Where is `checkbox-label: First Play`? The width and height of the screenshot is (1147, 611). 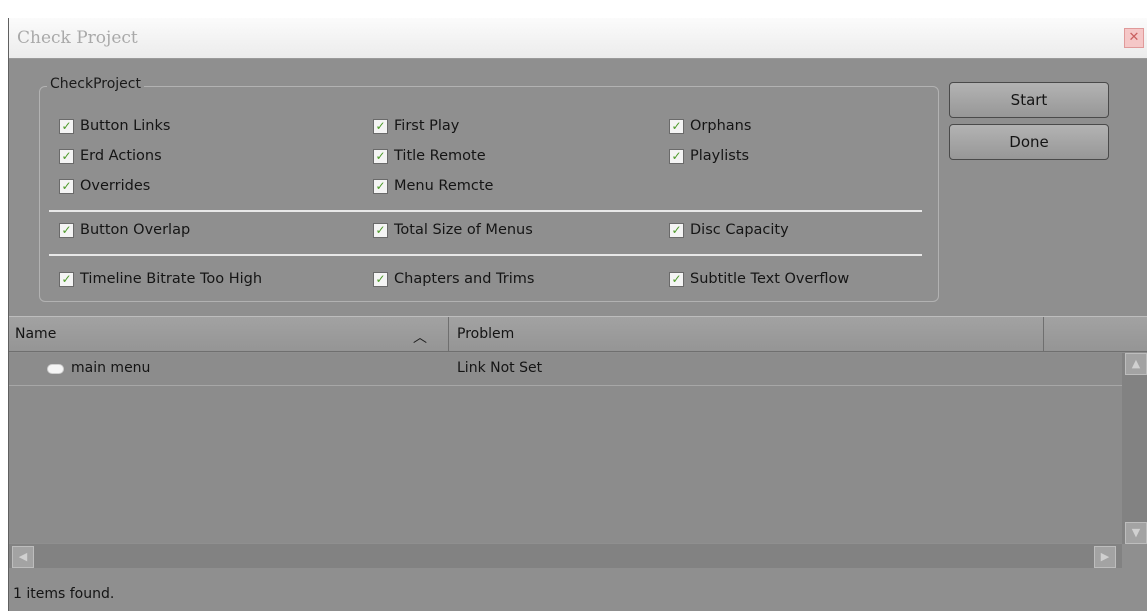 checkbox-label: First Play is located at coordinates (427, 126).